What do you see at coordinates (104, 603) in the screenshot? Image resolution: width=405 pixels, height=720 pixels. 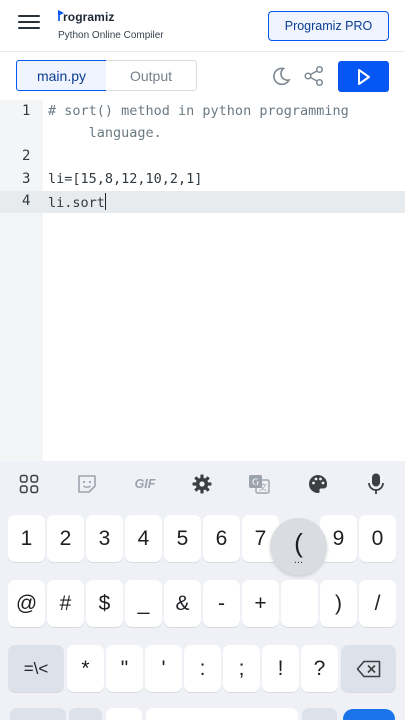 I see `key-dollar: $` at bounding box center [104, 603].